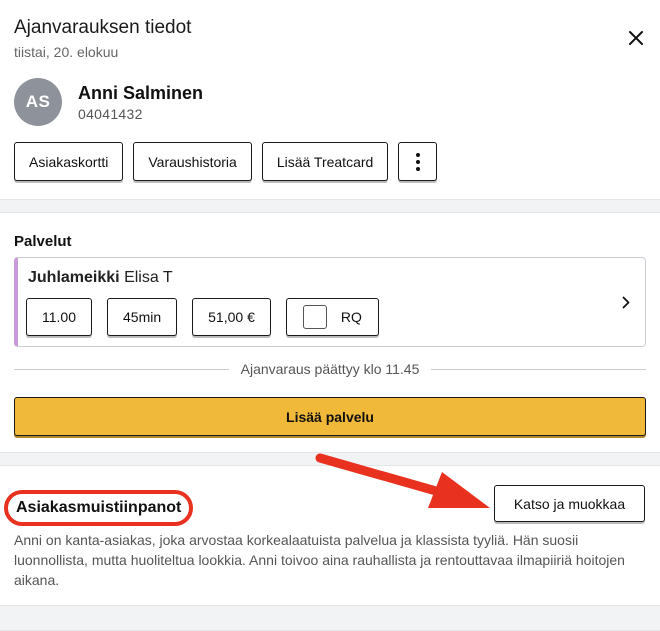  What do you see at coordinates (110, 114) in the screenshot?
I see `customer-phone: 04041432` at bounding box center [110, 114].